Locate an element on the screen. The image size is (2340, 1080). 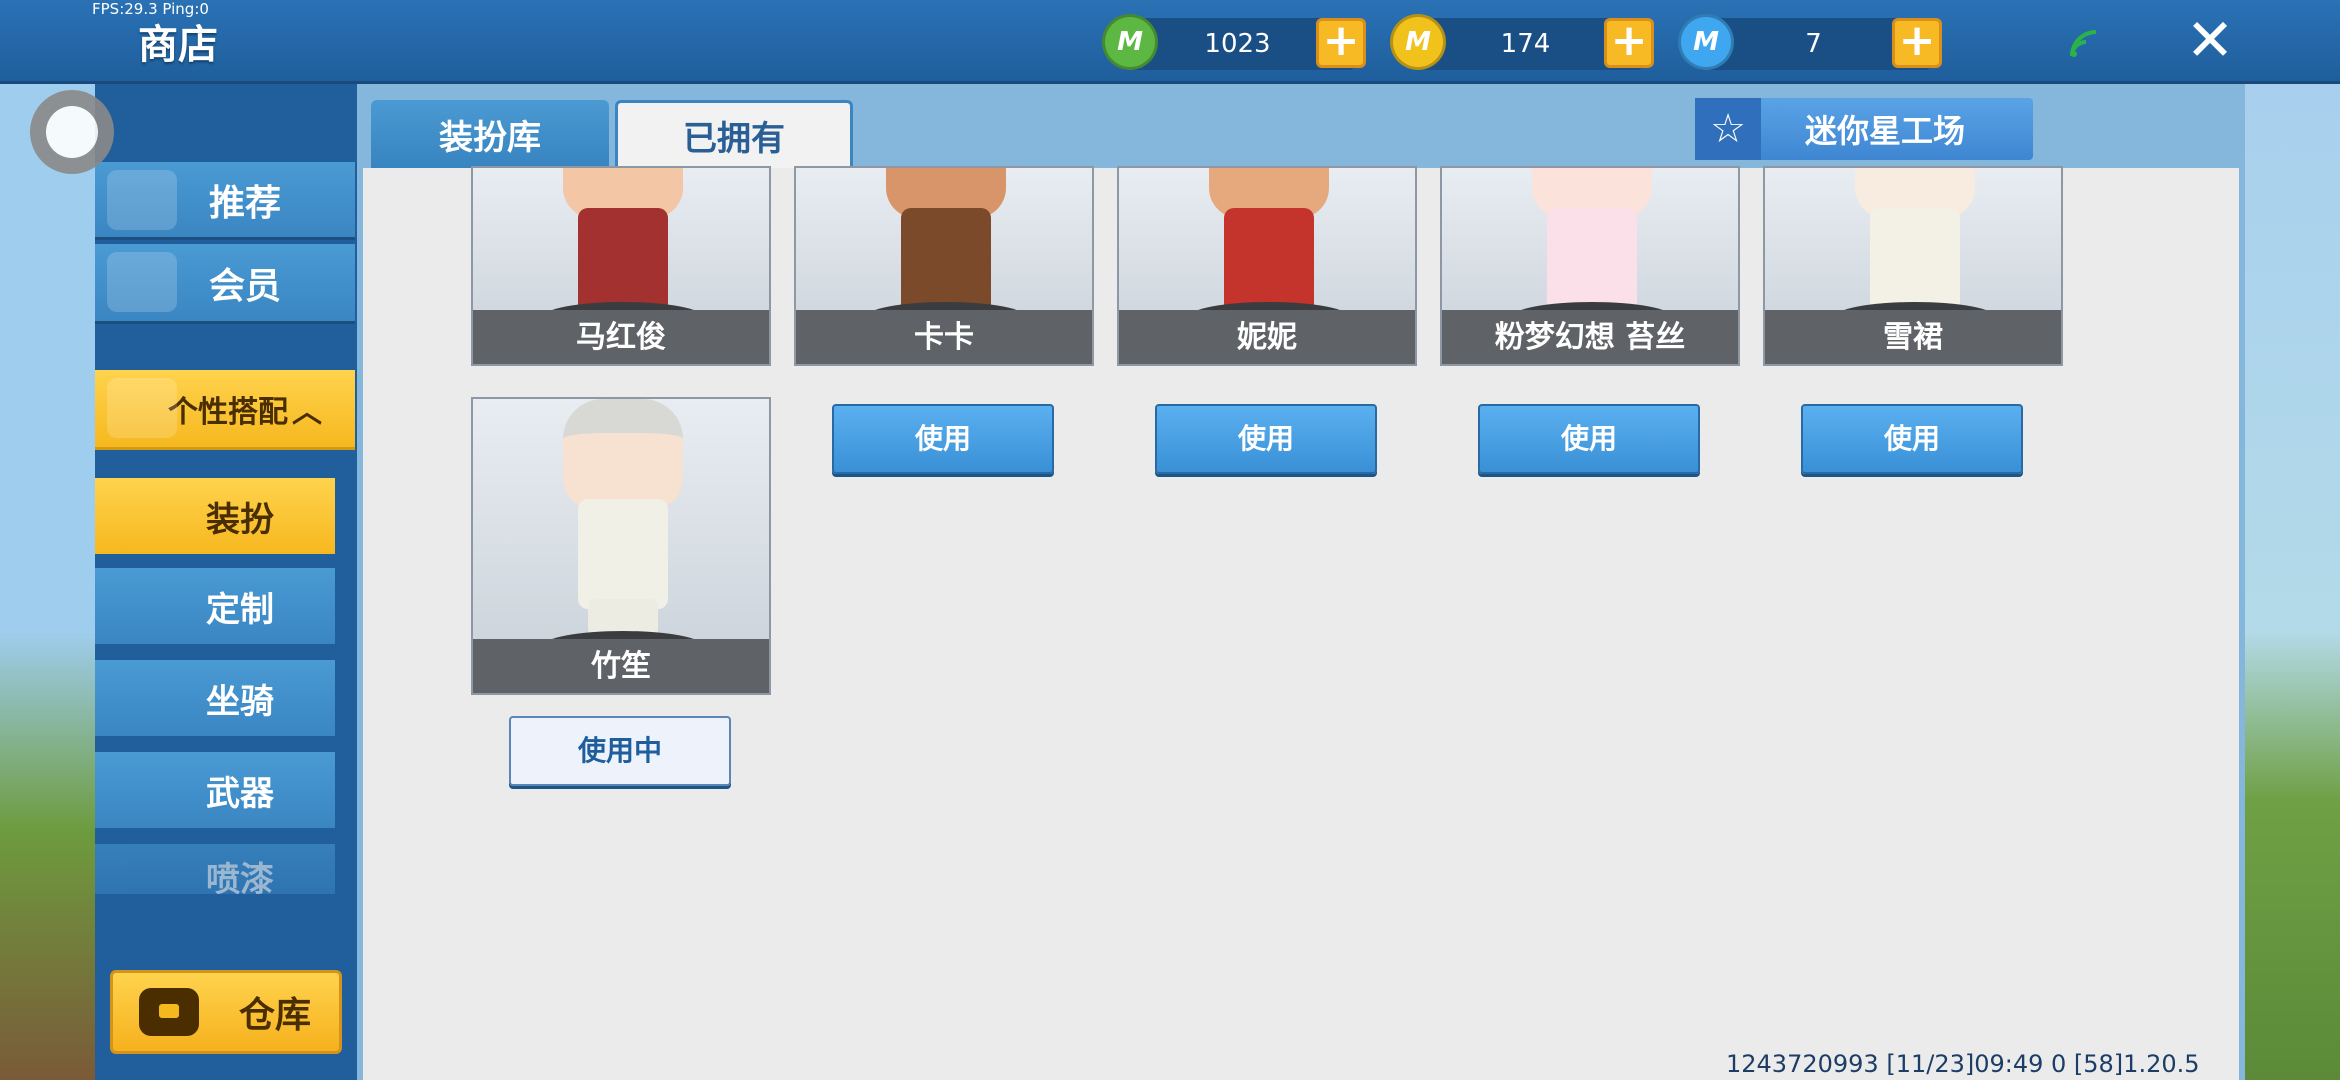
sidebar-sub-custom: 定制 is located at coordinates (215, 606).